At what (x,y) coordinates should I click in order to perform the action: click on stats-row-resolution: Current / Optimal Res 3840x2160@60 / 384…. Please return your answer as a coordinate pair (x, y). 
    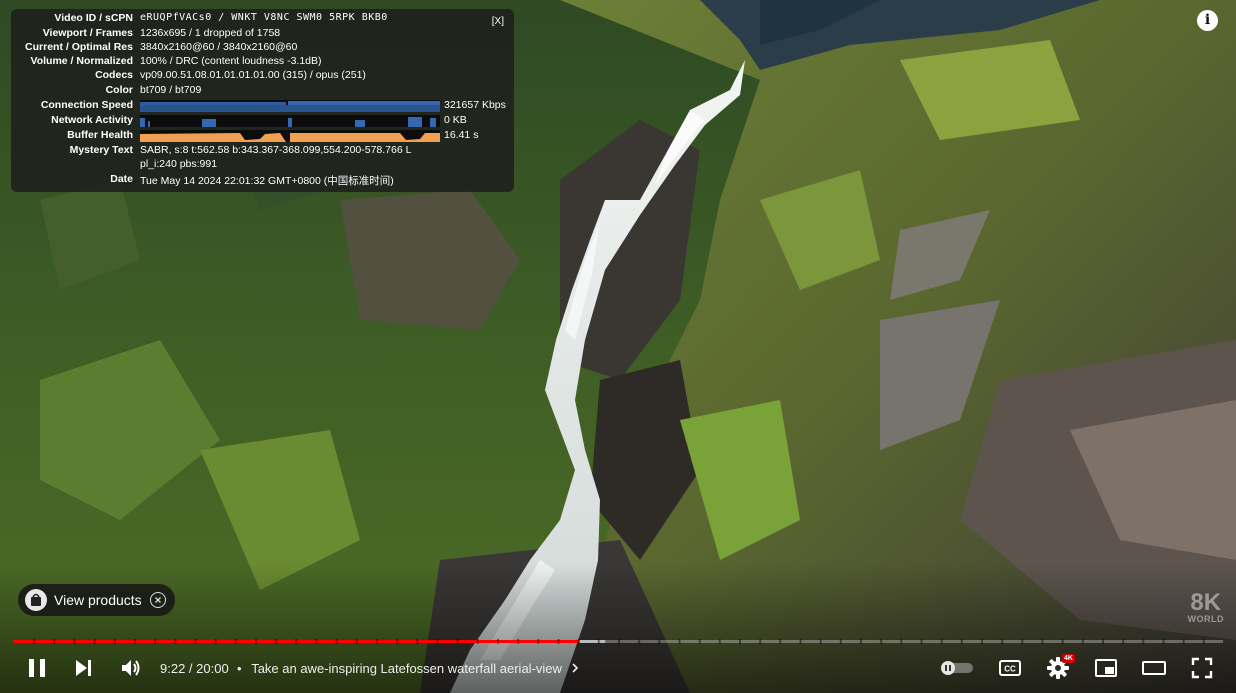
    Looking at the image, I should click on (161, 47).